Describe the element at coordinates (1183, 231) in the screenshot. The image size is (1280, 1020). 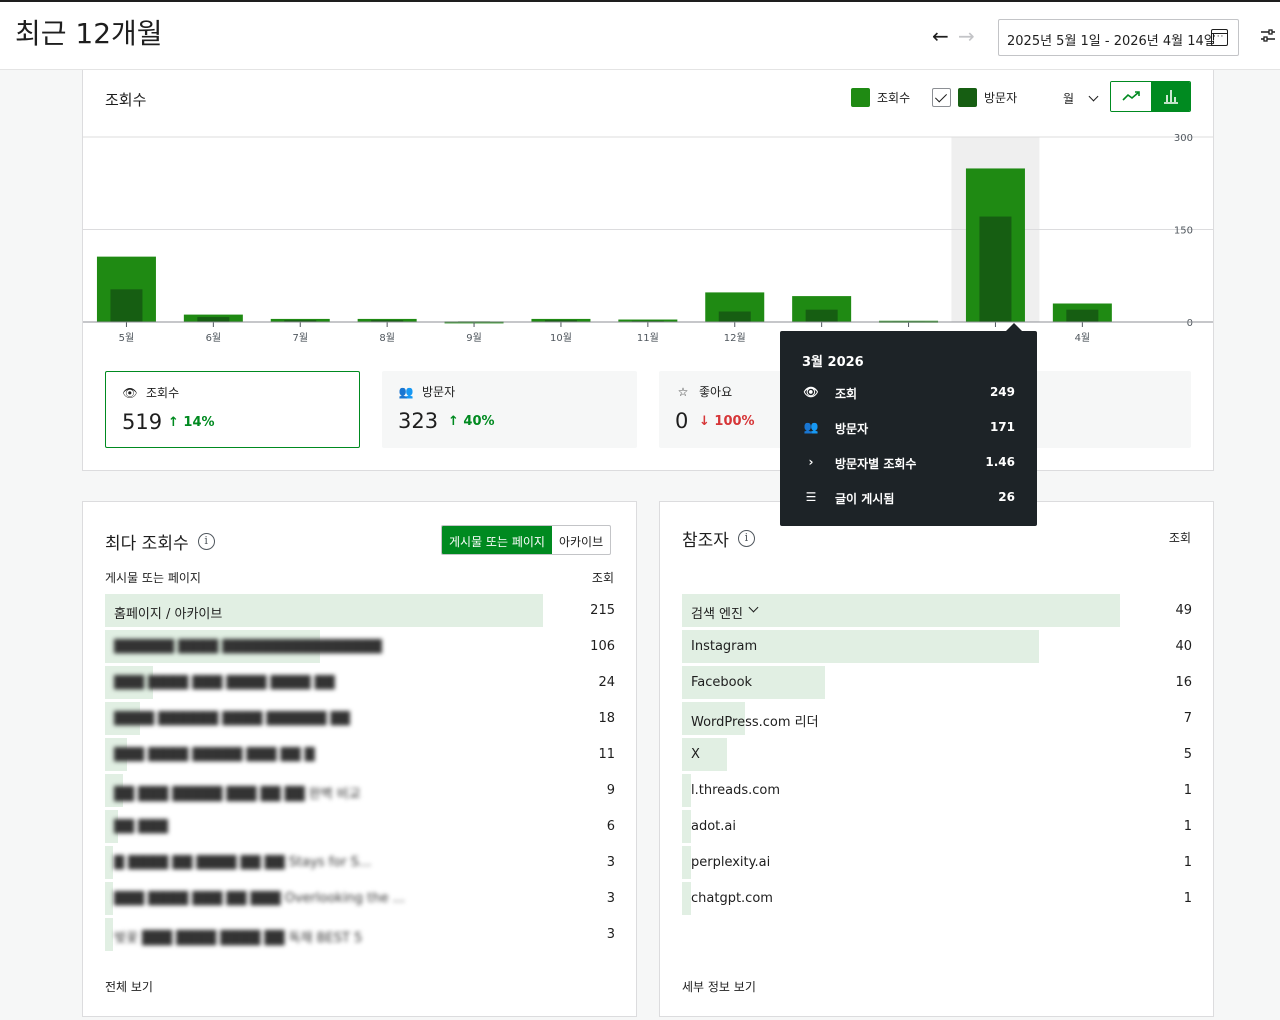
I see `y-tick-label: 150` at that location.